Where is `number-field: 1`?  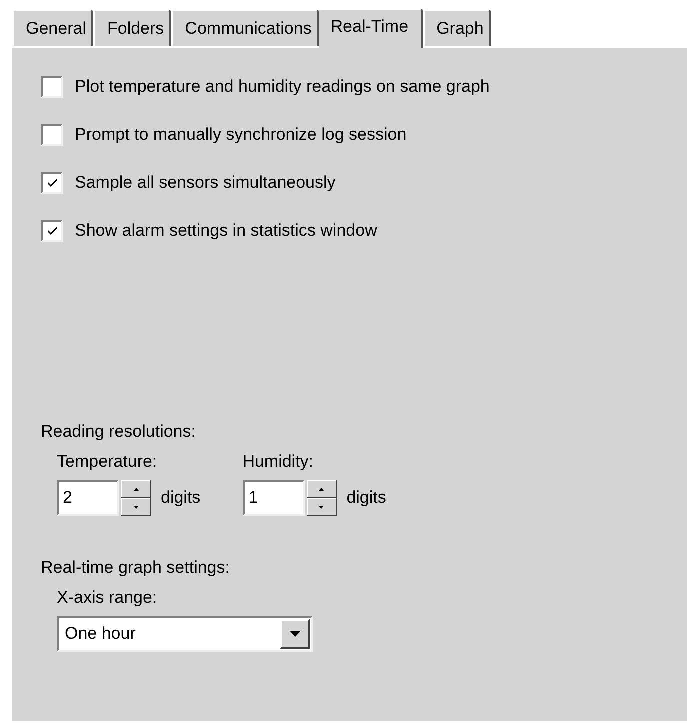
number-field: 1 is located at coordinates (273, 498).